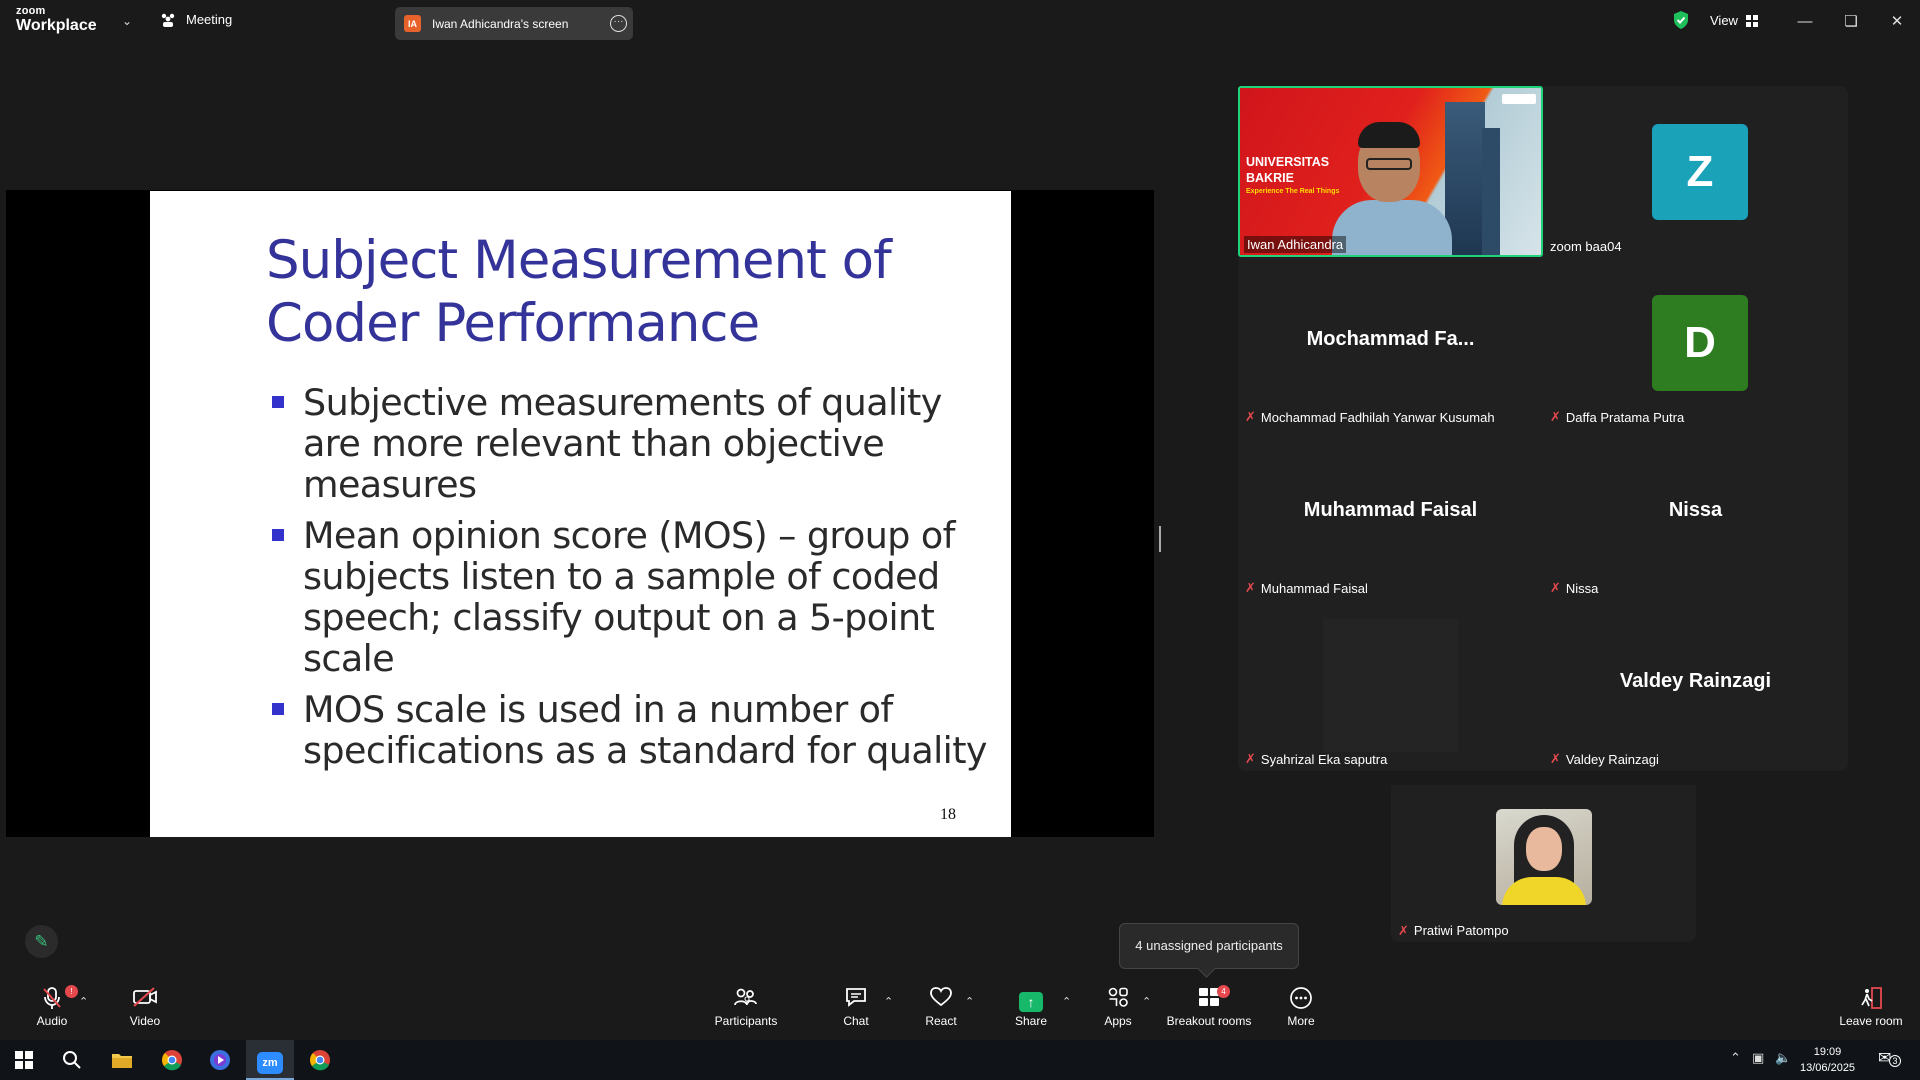 Image resolution: width=1920 pixels, height=1080 pixels. I want to click on apps-button: Apps, so click(1118, 1007).